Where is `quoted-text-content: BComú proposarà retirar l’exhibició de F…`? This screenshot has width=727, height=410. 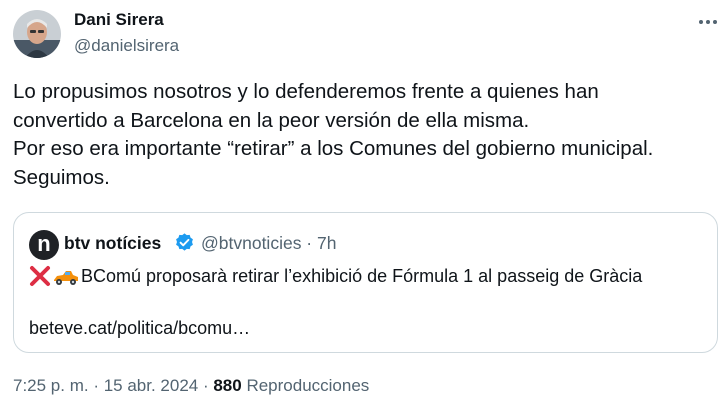
quoted-text-content: BComú proposarà retirar l’exhibició de F… is located at coordinates (362, 275).